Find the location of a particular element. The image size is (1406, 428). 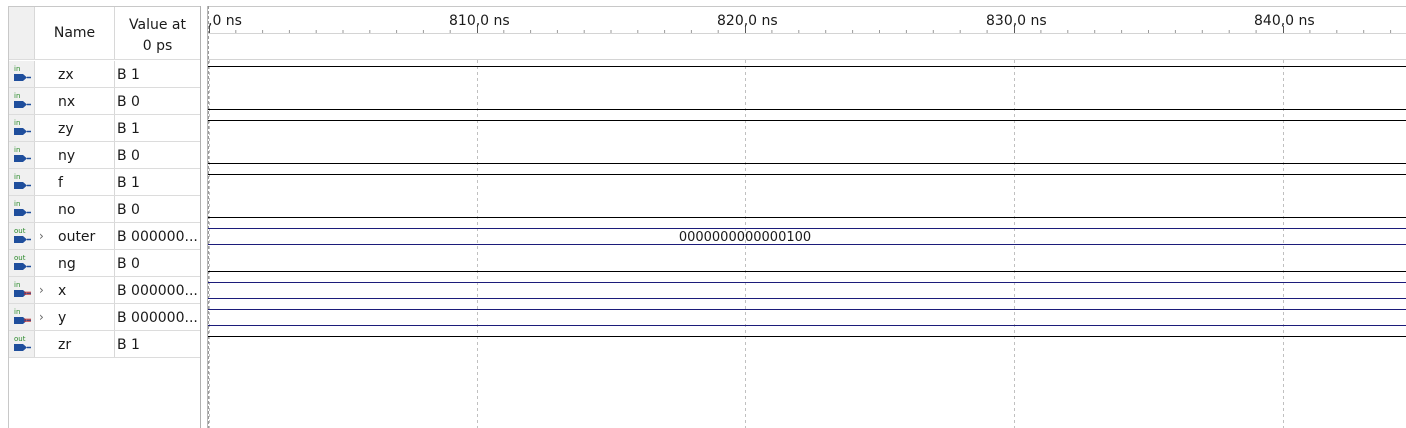

value-column-time: 0 ps is located at coordinates (157, 46).